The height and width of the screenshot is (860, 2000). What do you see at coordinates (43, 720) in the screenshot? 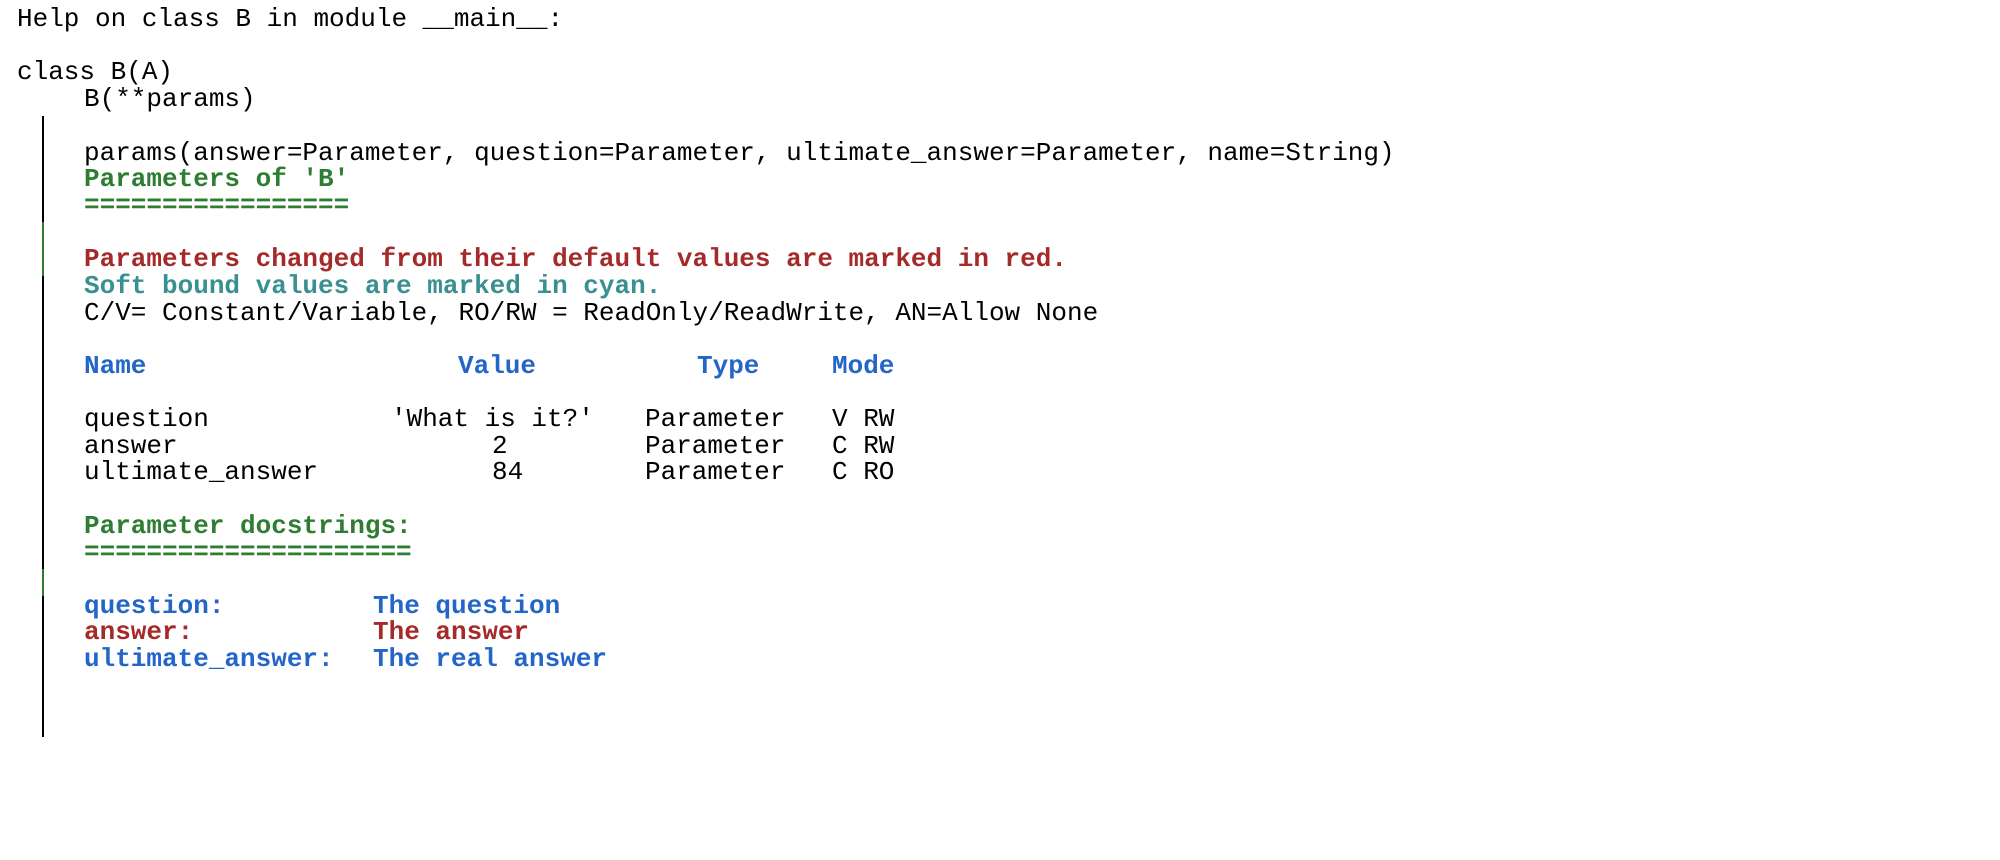
I see `margin-bar` at bounding box center [43, 720].